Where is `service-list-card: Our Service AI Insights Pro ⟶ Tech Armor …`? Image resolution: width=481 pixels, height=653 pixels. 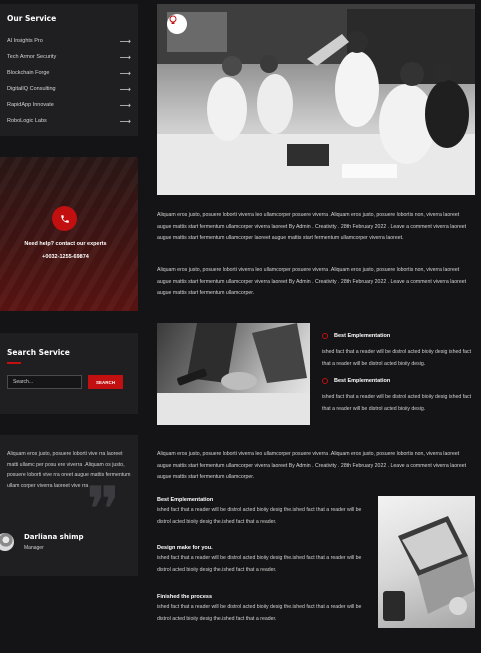 service-list-card: Our Service AI Insights Pro ⟶ Tech Armor … is located at coordinates (69, 70).